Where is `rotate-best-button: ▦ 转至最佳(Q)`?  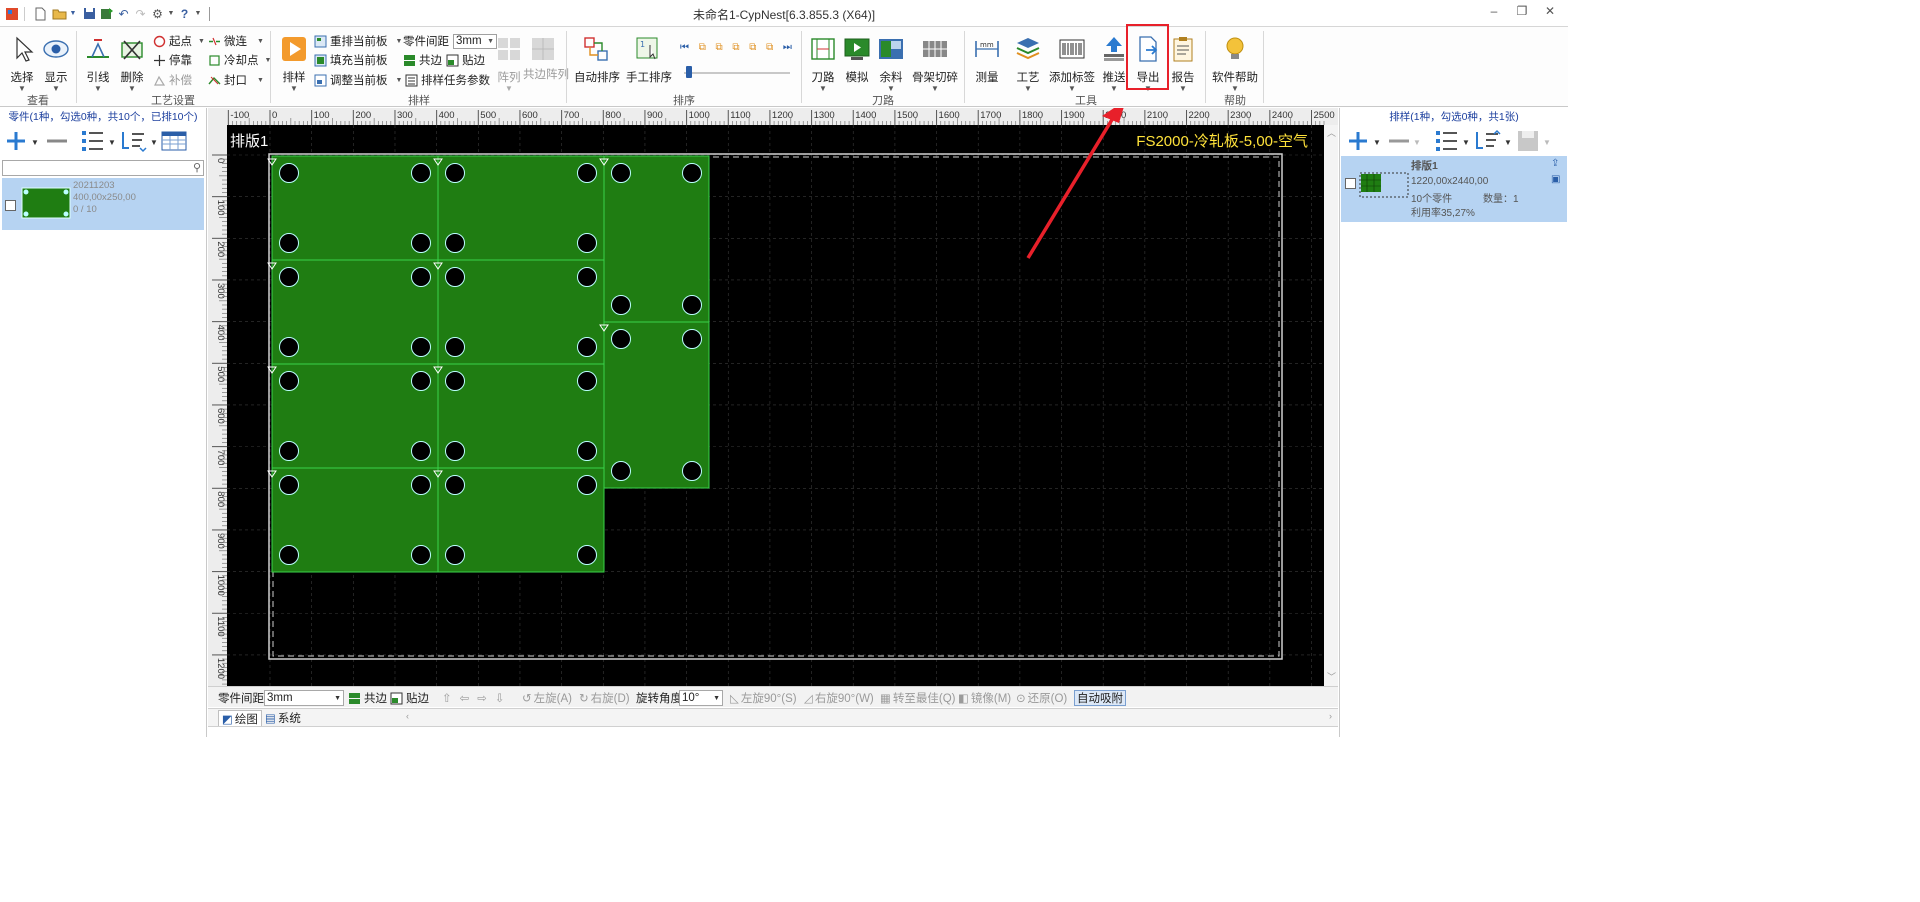 rotate-best-button: ▦ 转至最佳(Q) is located at coordinates (917, 698).